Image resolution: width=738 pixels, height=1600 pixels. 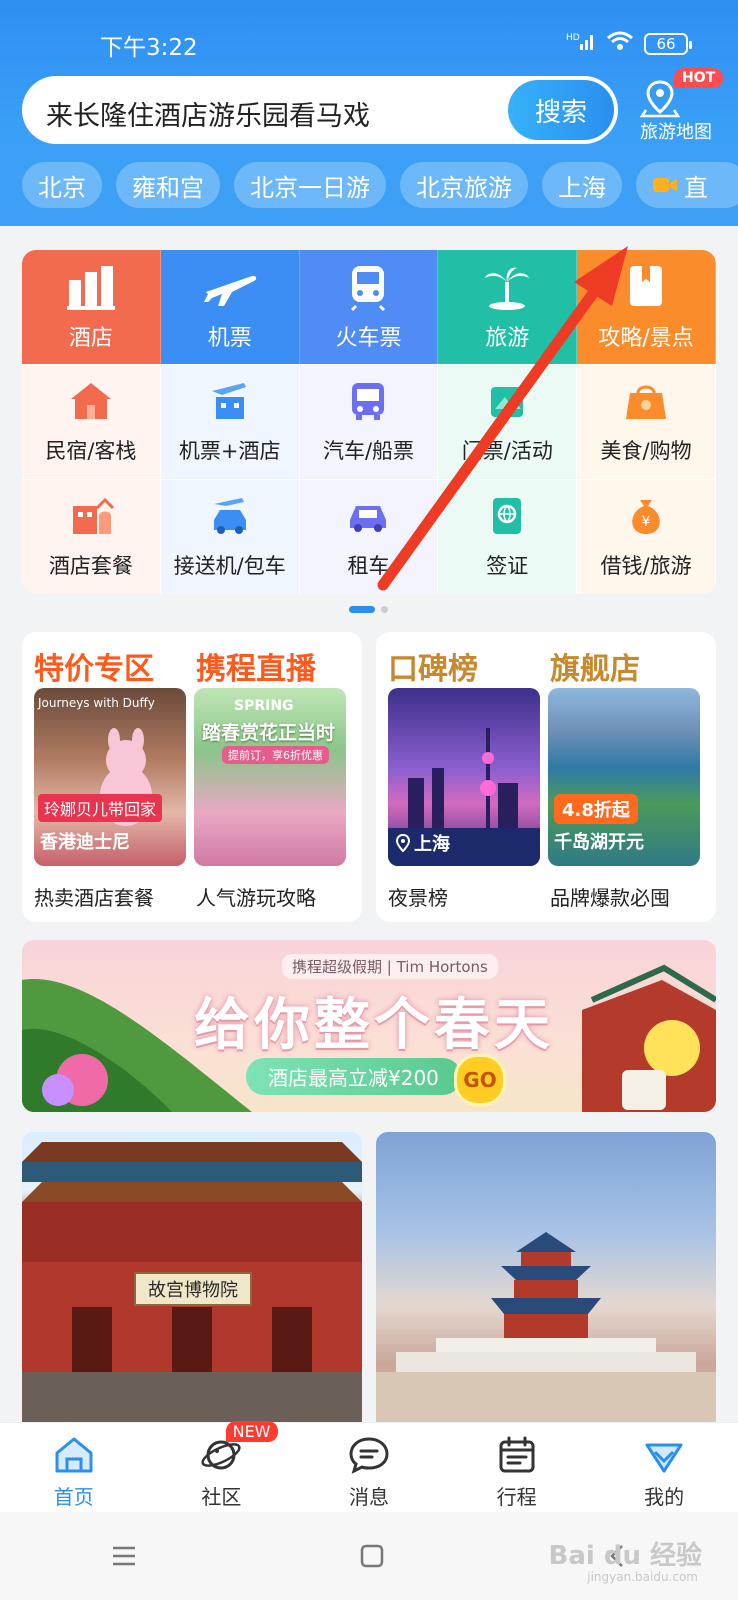 I want to click on promo-spring-headline: 踏春赏花正当时, so click(x=269, y=733).